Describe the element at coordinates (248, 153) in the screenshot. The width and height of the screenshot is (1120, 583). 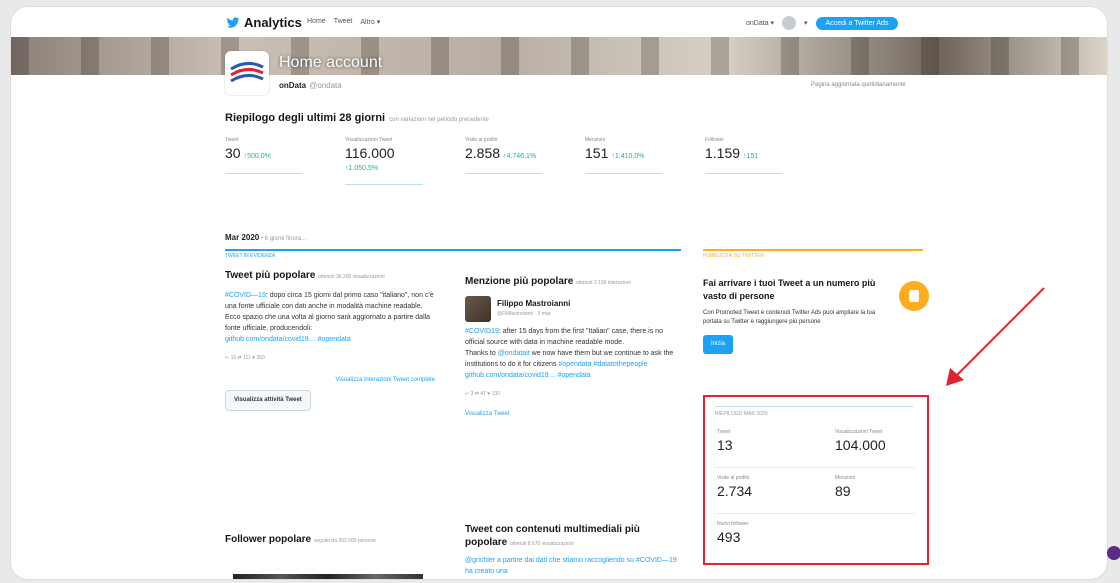
I see `stat-value: 30 ↑500,0%` at that location.